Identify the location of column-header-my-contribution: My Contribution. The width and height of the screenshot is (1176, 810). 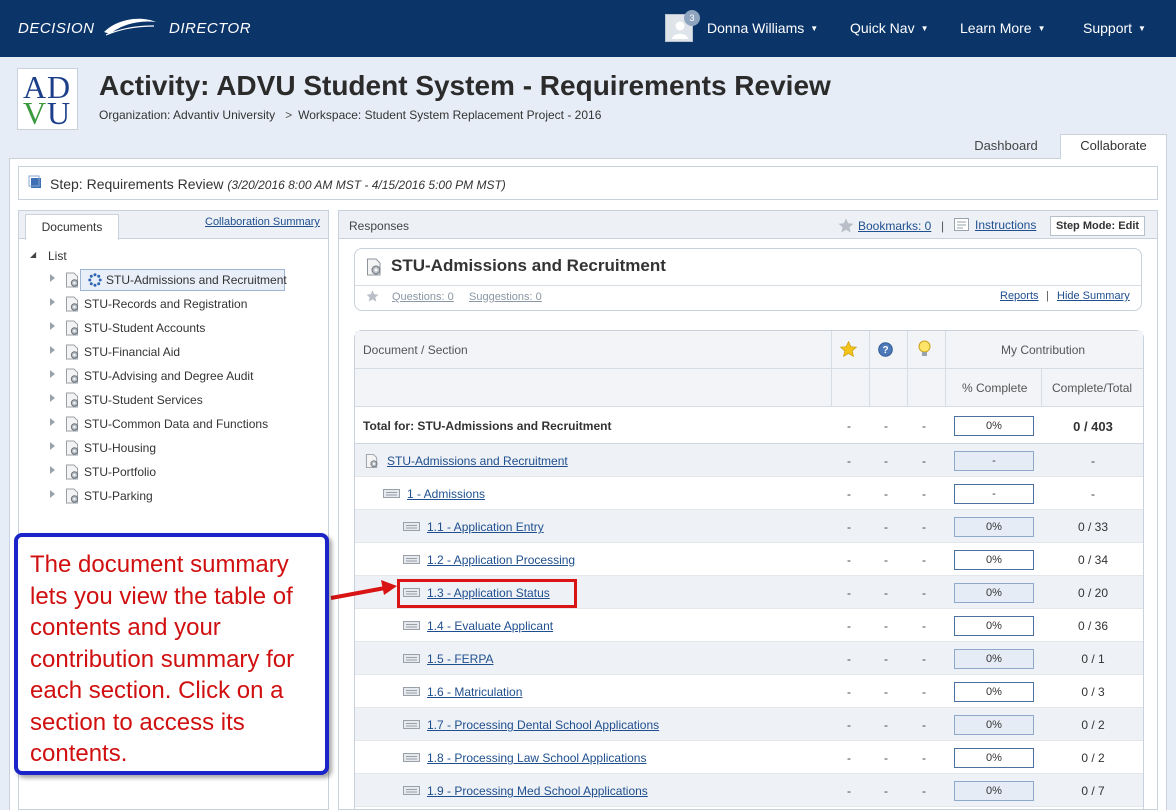
(1043, 350).